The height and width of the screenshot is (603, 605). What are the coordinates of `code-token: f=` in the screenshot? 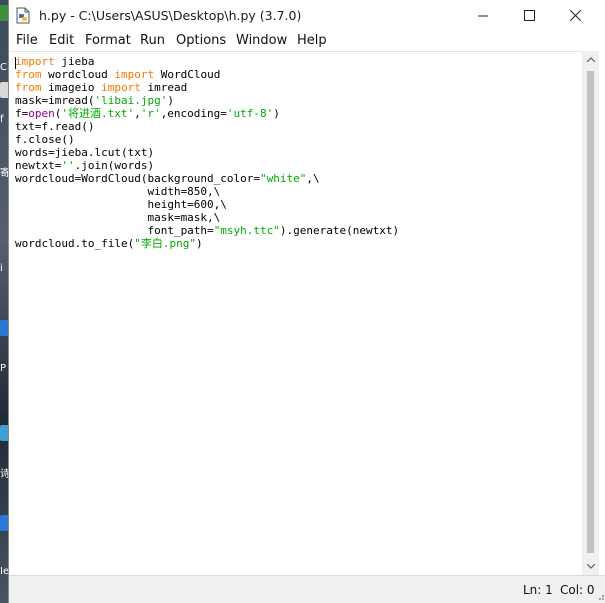 It's located at (22, 113).